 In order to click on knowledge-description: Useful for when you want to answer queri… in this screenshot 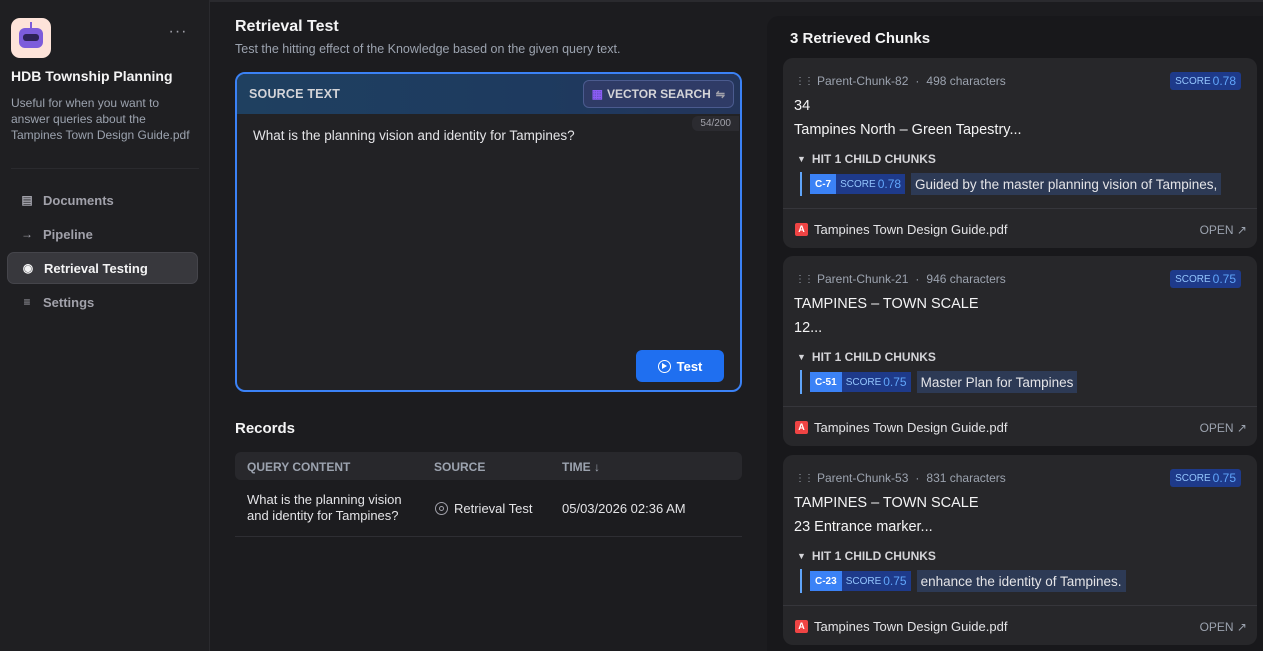, I will do `click(100, 119)`.